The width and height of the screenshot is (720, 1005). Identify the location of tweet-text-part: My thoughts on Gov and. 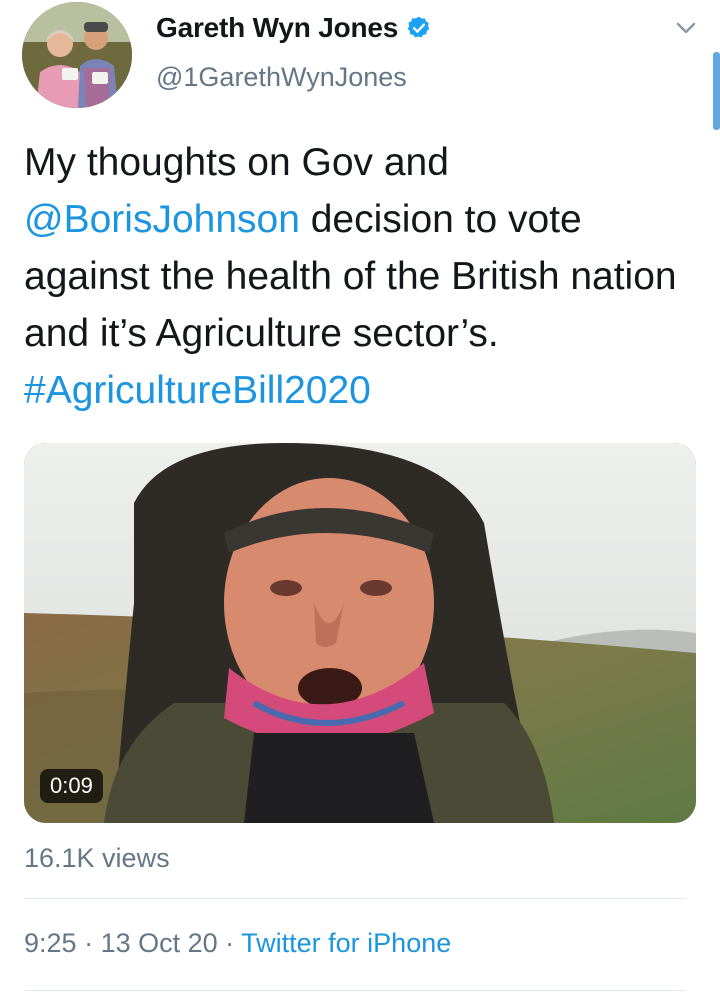
(236, 162).